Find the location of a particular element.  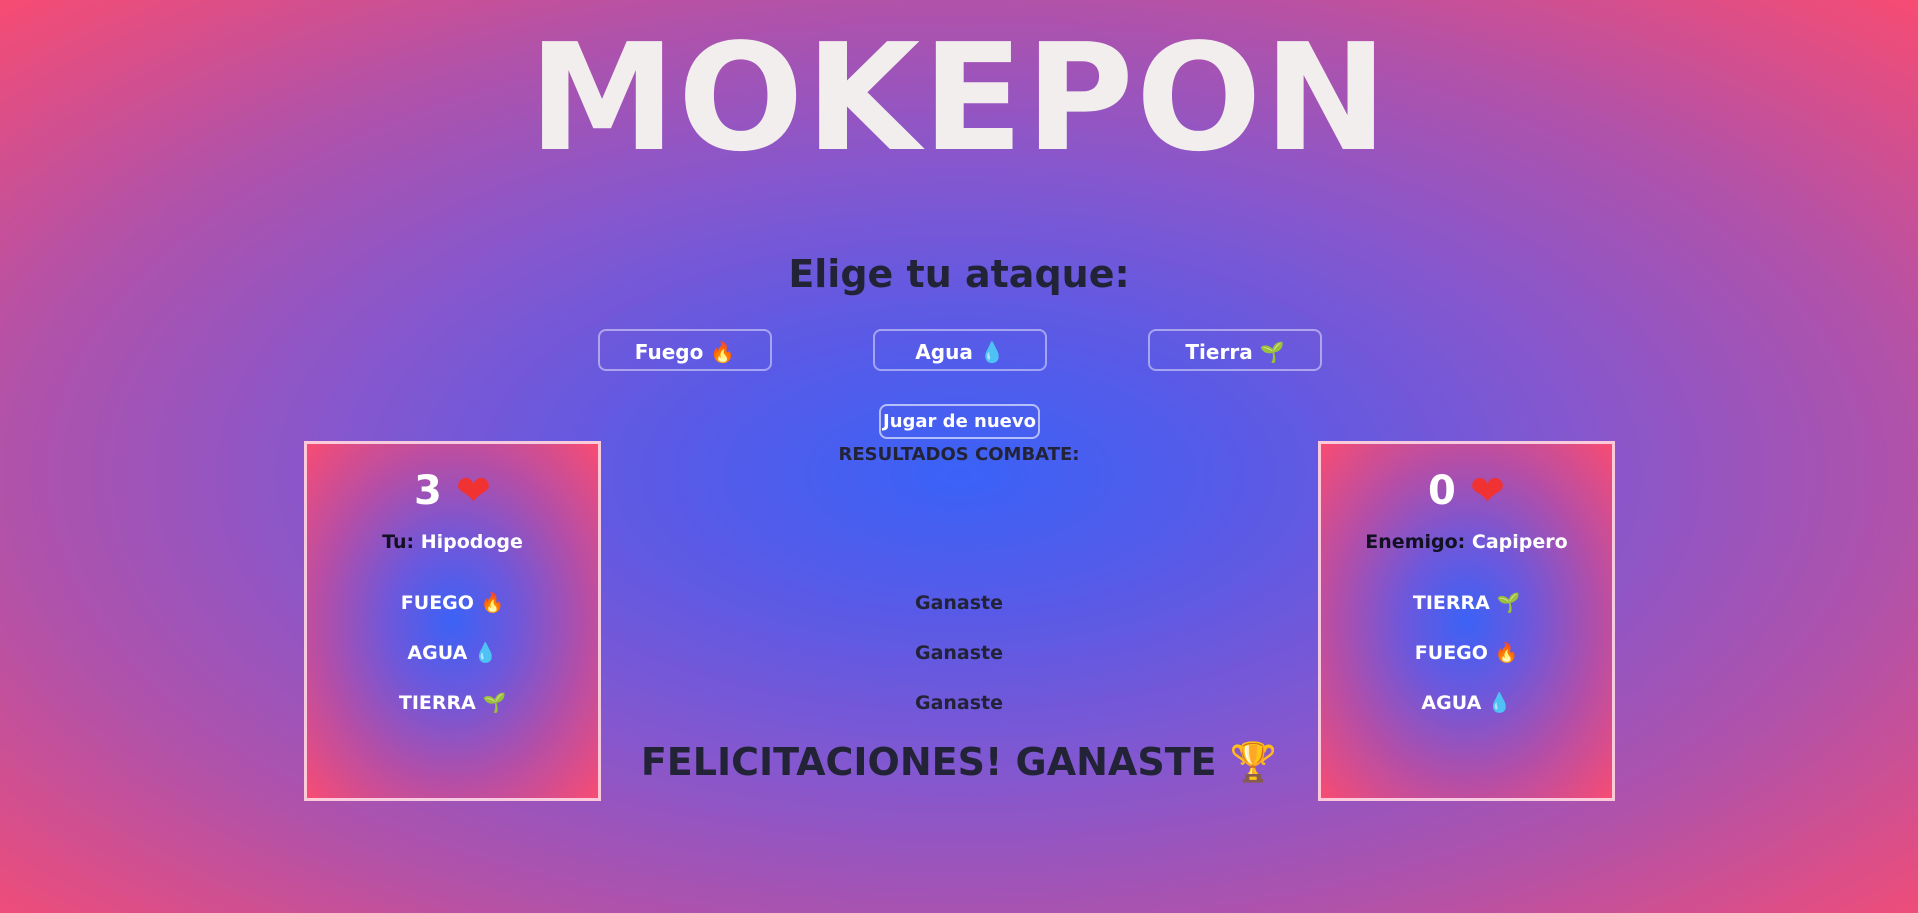

water-attack-button: Agua 💧 is located at coordinates (960, 350).